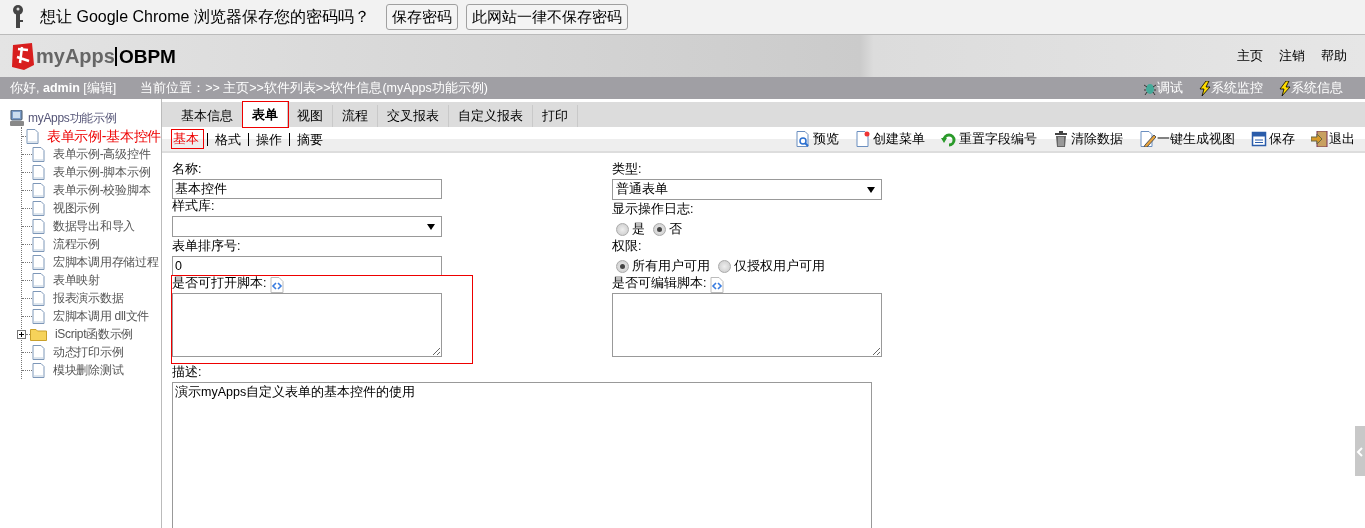 The width and height of the screenshot is (1365, 528). What do you see at coordinates (890, 139) in the screenshot?
I see `toolbar-button: 创建菜单` at bounding box center [890, 139].